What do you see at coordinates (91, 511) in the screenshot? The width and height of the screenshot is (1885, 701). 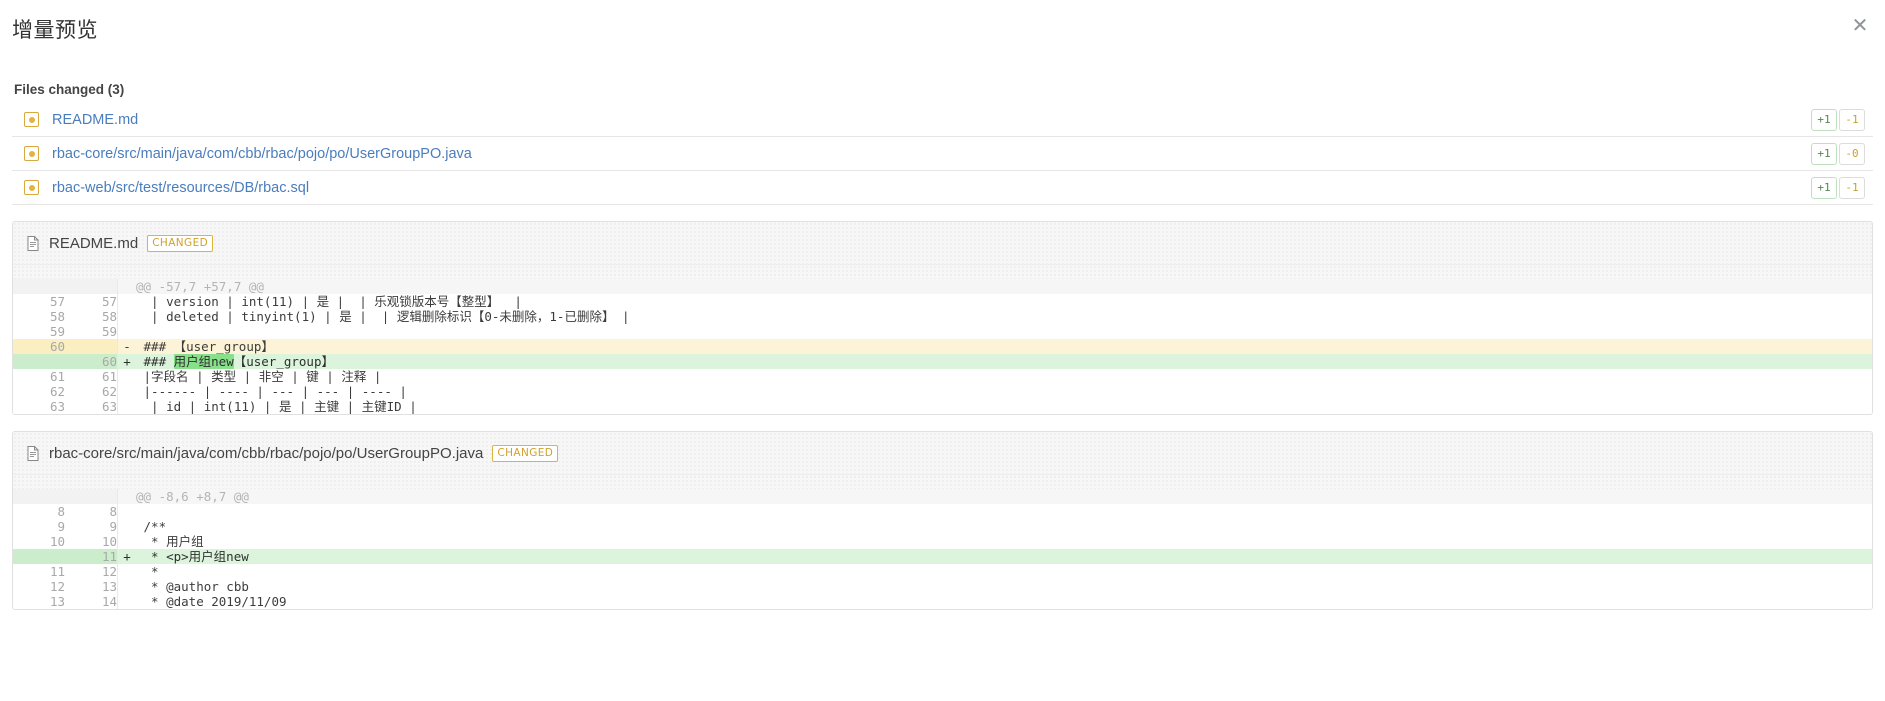 I see `new-line-number: 8` at bounding box center [91, 511].